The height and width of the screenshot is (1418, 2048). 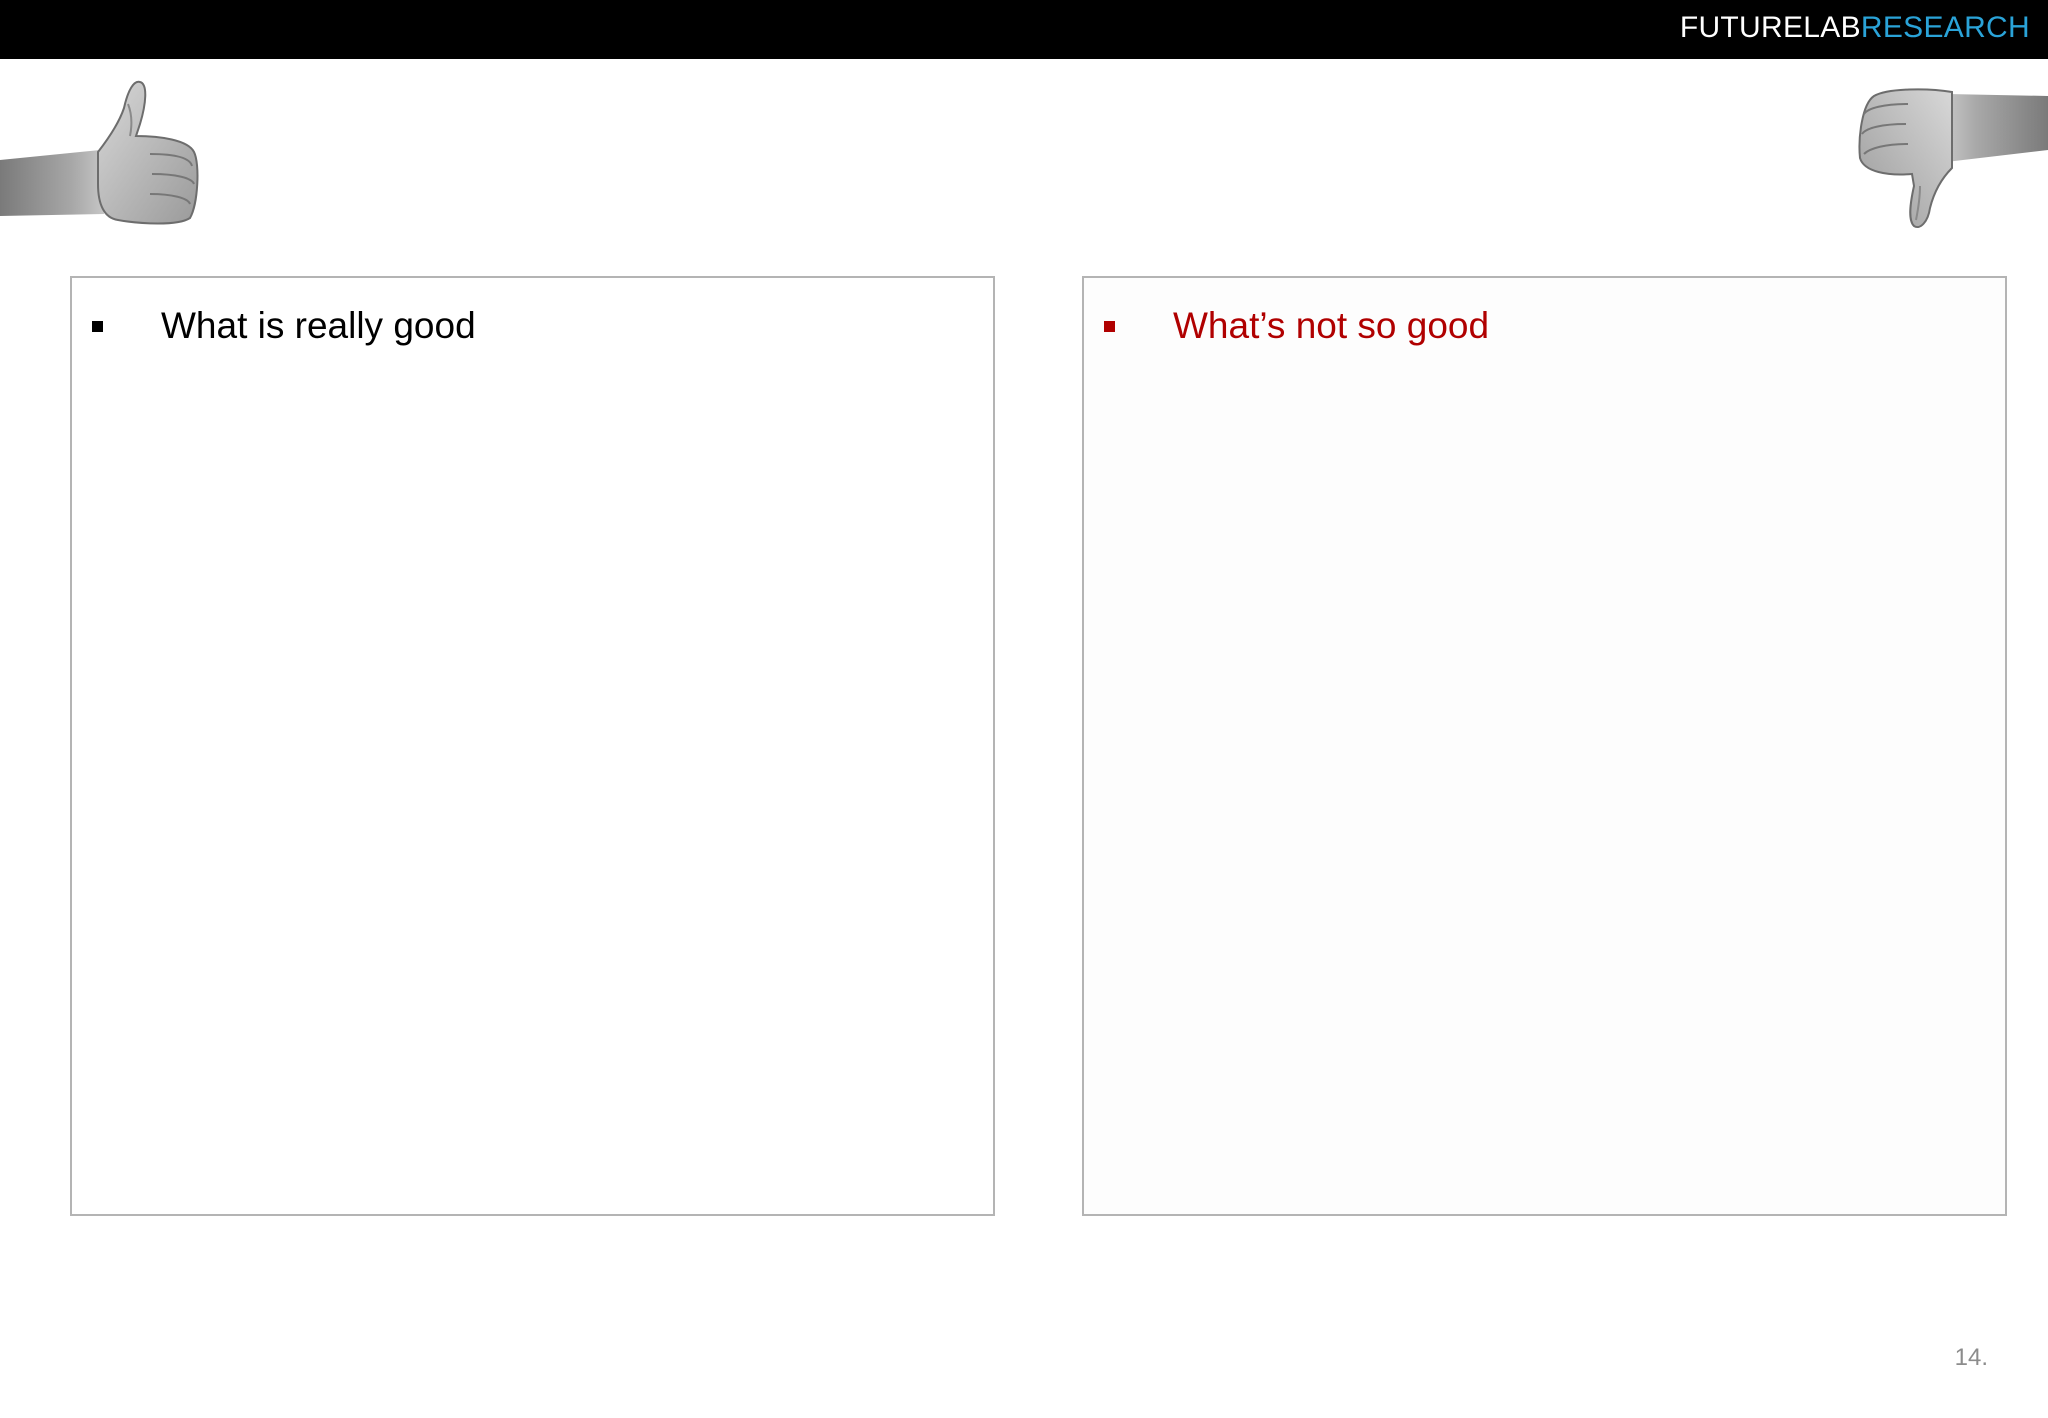 I want to click on thumbs-down-icon, so click(x=1953, y=158).